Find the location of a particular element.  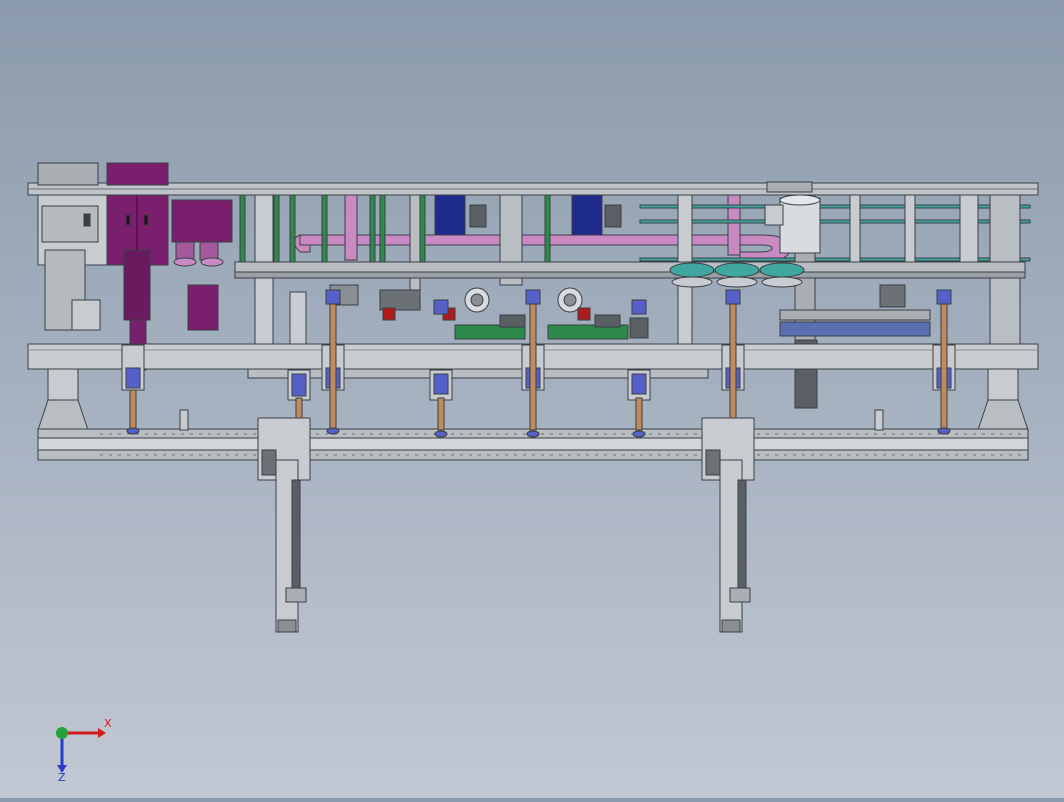

triad-graphic: X Z is located at coordinates (84, 750).